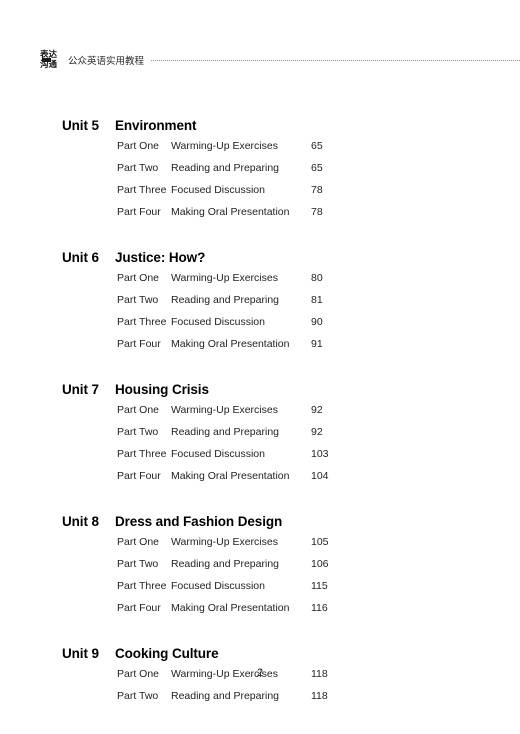 The height and width of the screenshot is (734, 520). Describe the element at coordinates (156, 125) in the screenshot. I see `unit-title: Environment` at that location.